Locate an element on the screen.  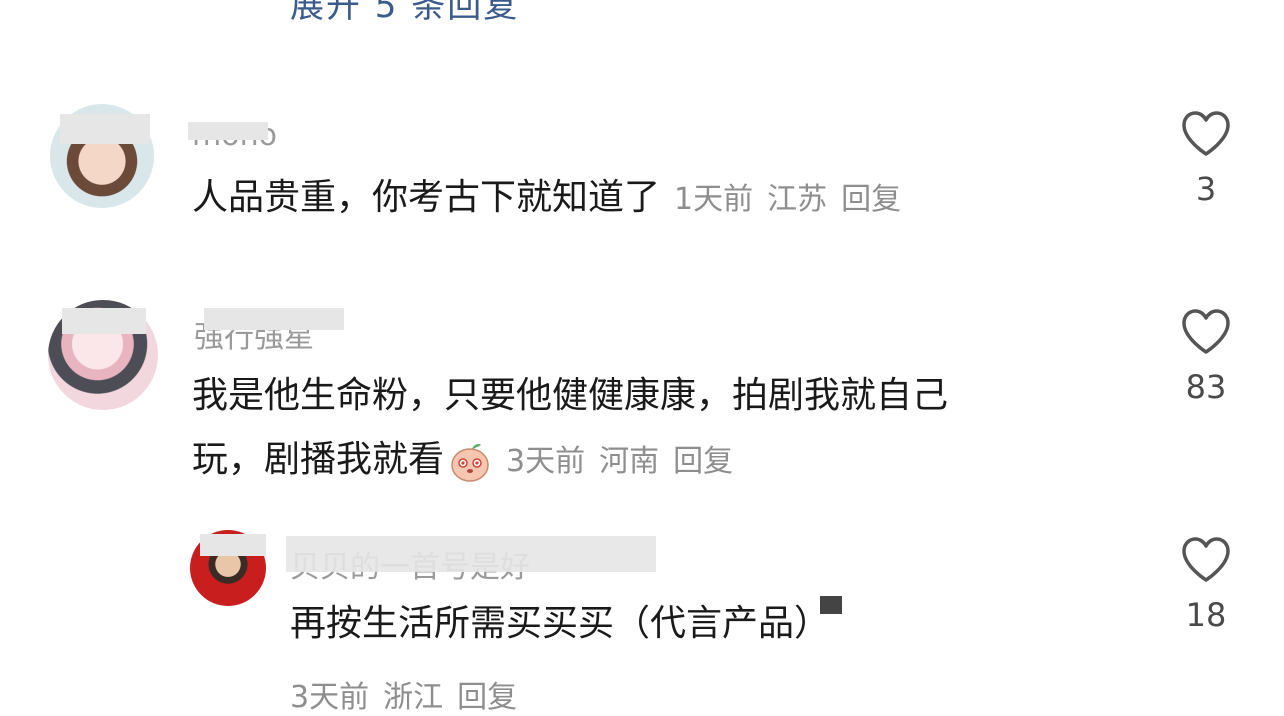
comment-text: 我是他生命粉，只要他健健康康，拍剧我就自己 玩，剧播我就看 3天前 河南 回复 is located at coordinates (570, 429).